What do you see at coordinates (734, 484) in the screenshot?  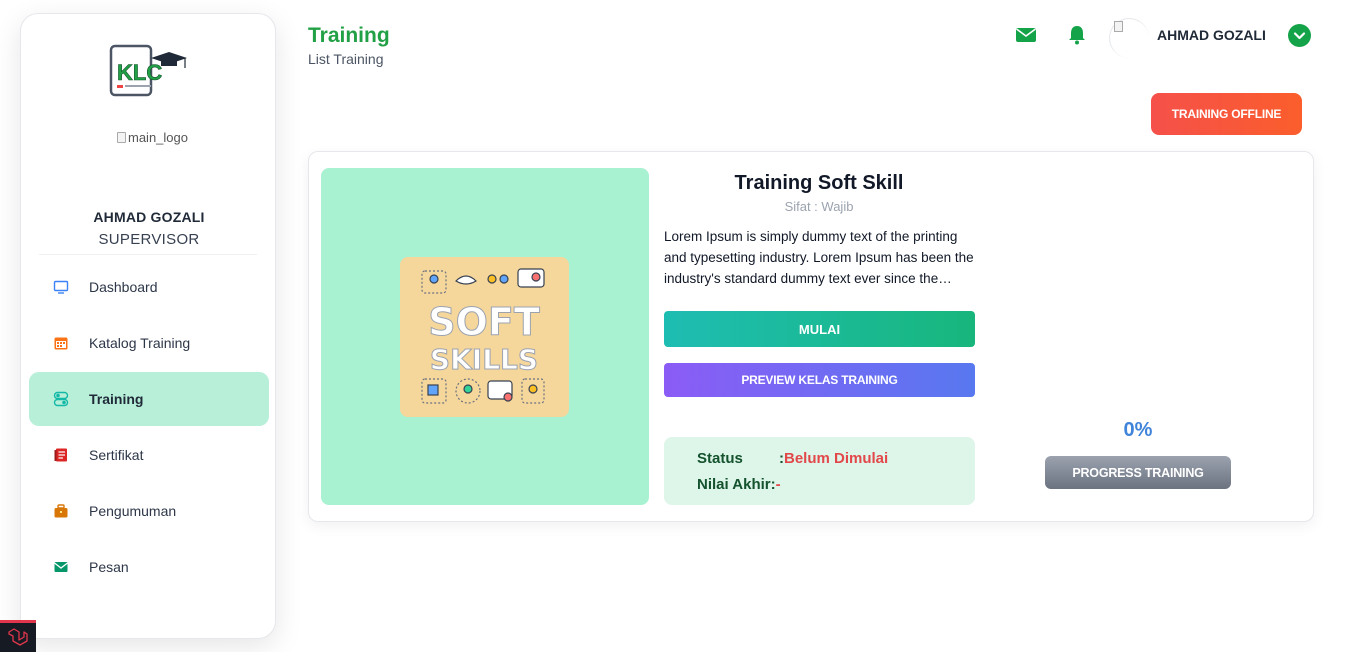 I see `score-label: Nilai Akhir` at bounding box center [734, 484].